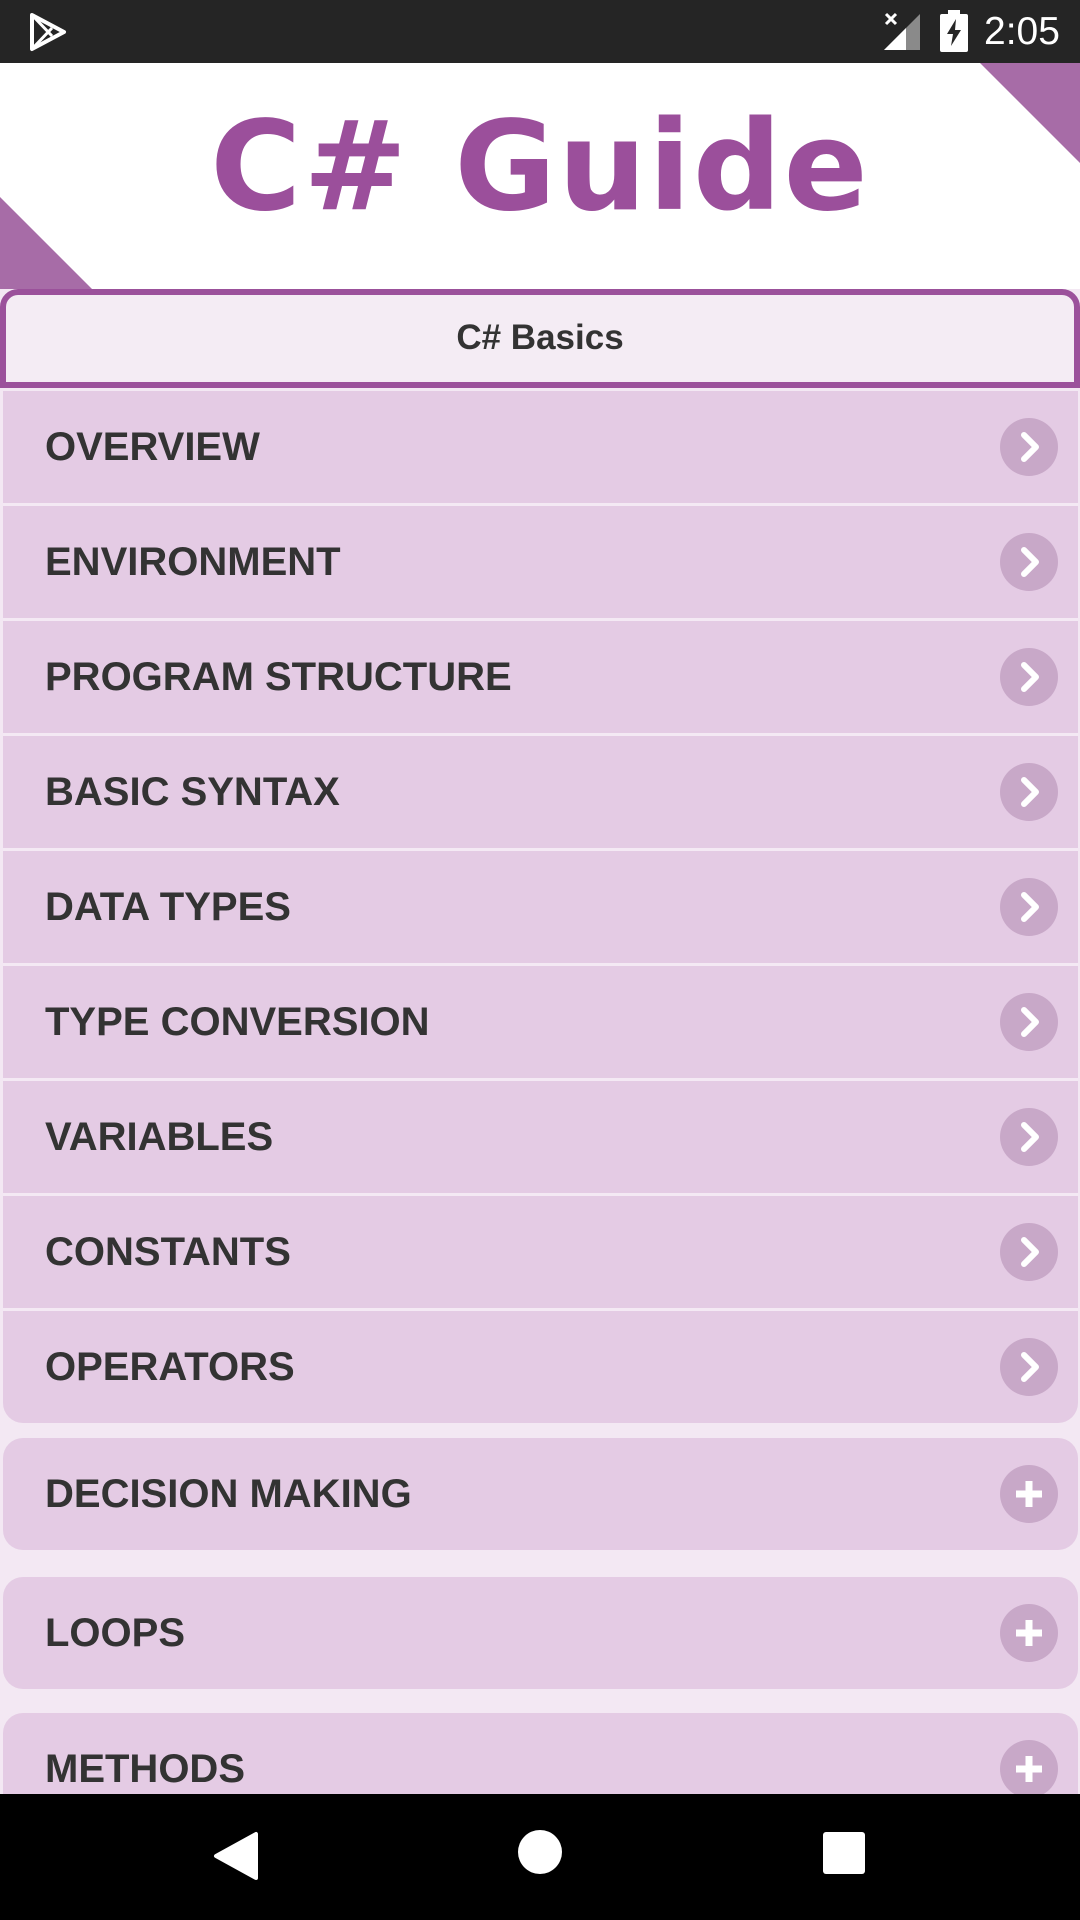  What do you see at coordinates (540, 1253) in the screenshot?
I see `list-item-constants: CONSTANTS` at bounding box center [540, 1253].